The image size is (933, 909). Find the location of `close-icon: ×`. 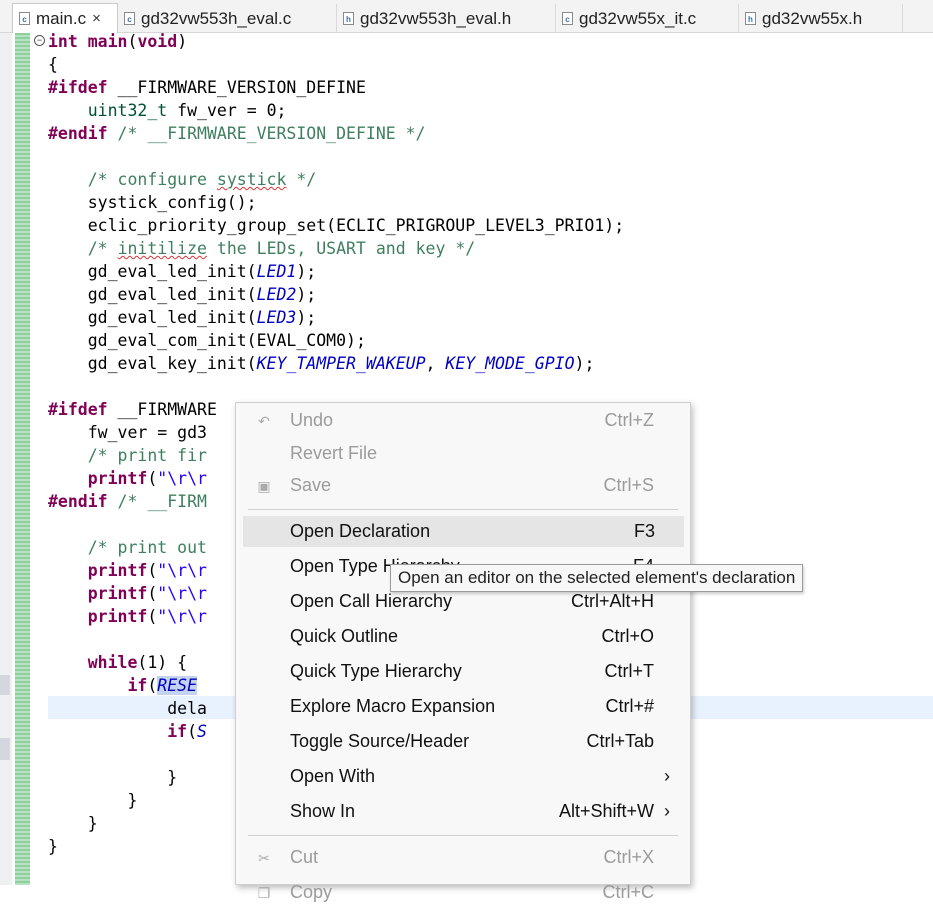

close-icon: × is located at coordinates (96, 18).